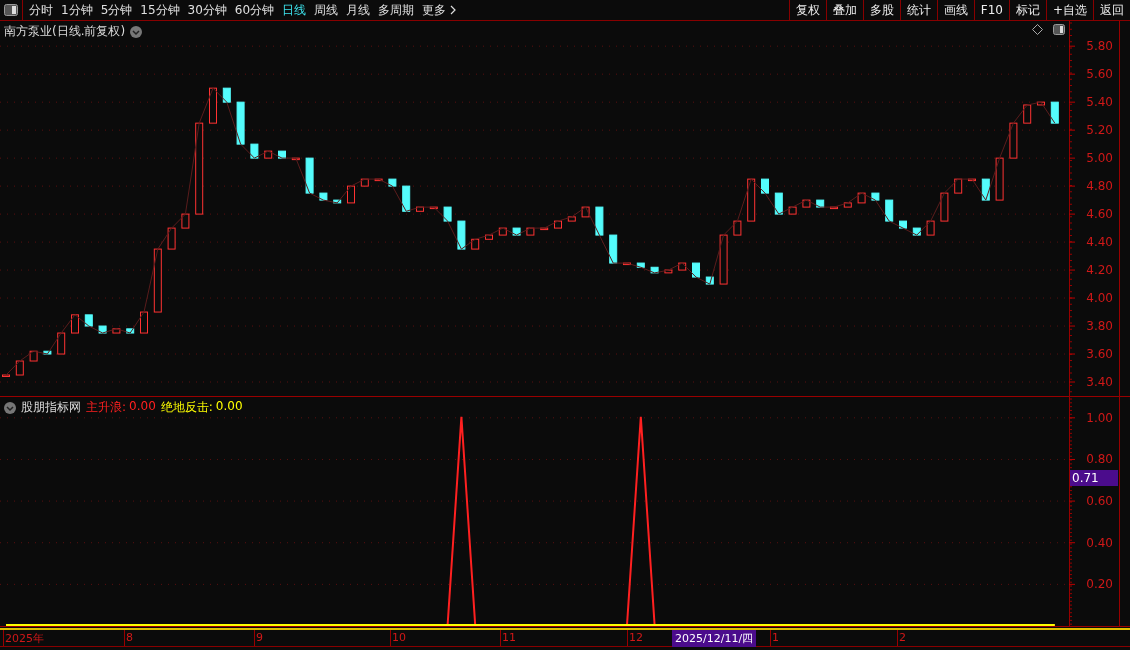  What do you see at coordinates (1099, 459) in the screenshot?
I see `axis-label: 0.80` at bounding box center [1099, 459].